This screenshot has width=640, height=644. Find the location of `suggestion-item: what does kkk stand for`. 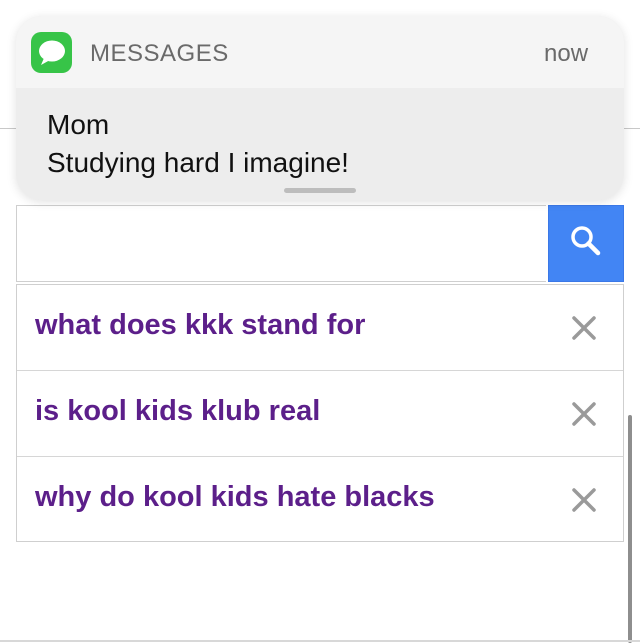

suggestion-item: what does kkk stand for is located at coordinates (320, 328).